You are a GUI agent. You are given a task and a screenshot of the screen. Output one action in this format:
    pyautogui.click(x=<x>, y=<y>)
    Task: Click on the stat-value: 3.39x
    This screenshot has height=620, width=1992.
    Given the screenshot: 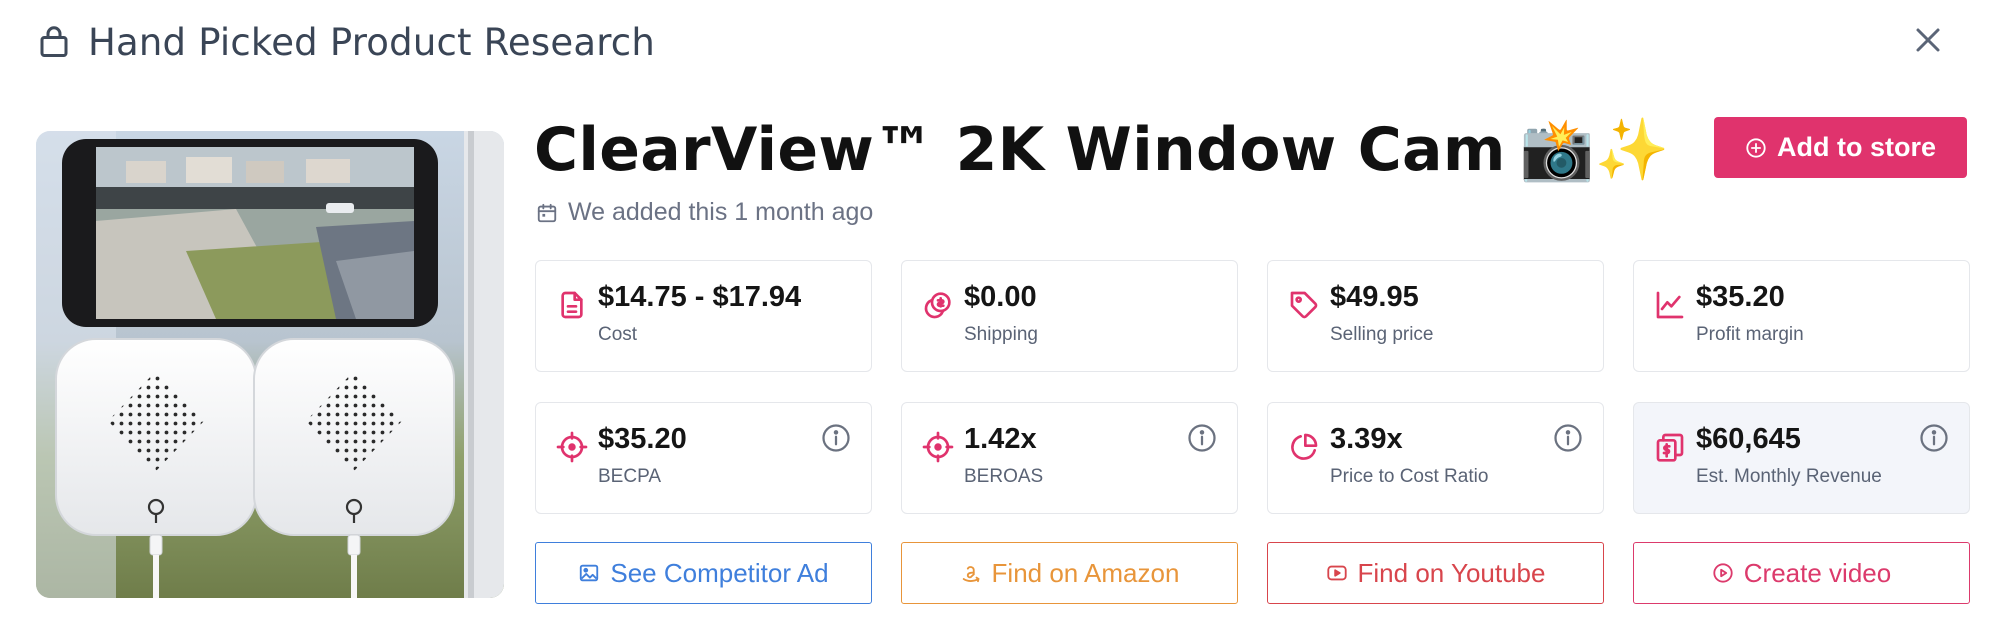 What is the action you would take?
    pyautogui.click(x=1366, y=439)
    